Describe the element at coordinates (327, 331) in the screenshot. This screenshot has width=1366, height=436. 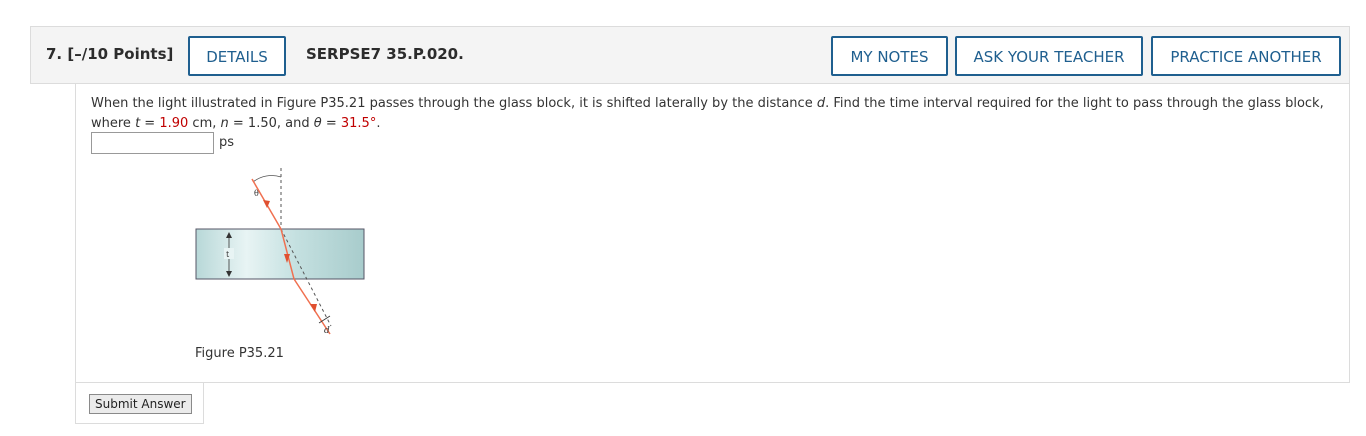
I see `label-d: d` at that location.